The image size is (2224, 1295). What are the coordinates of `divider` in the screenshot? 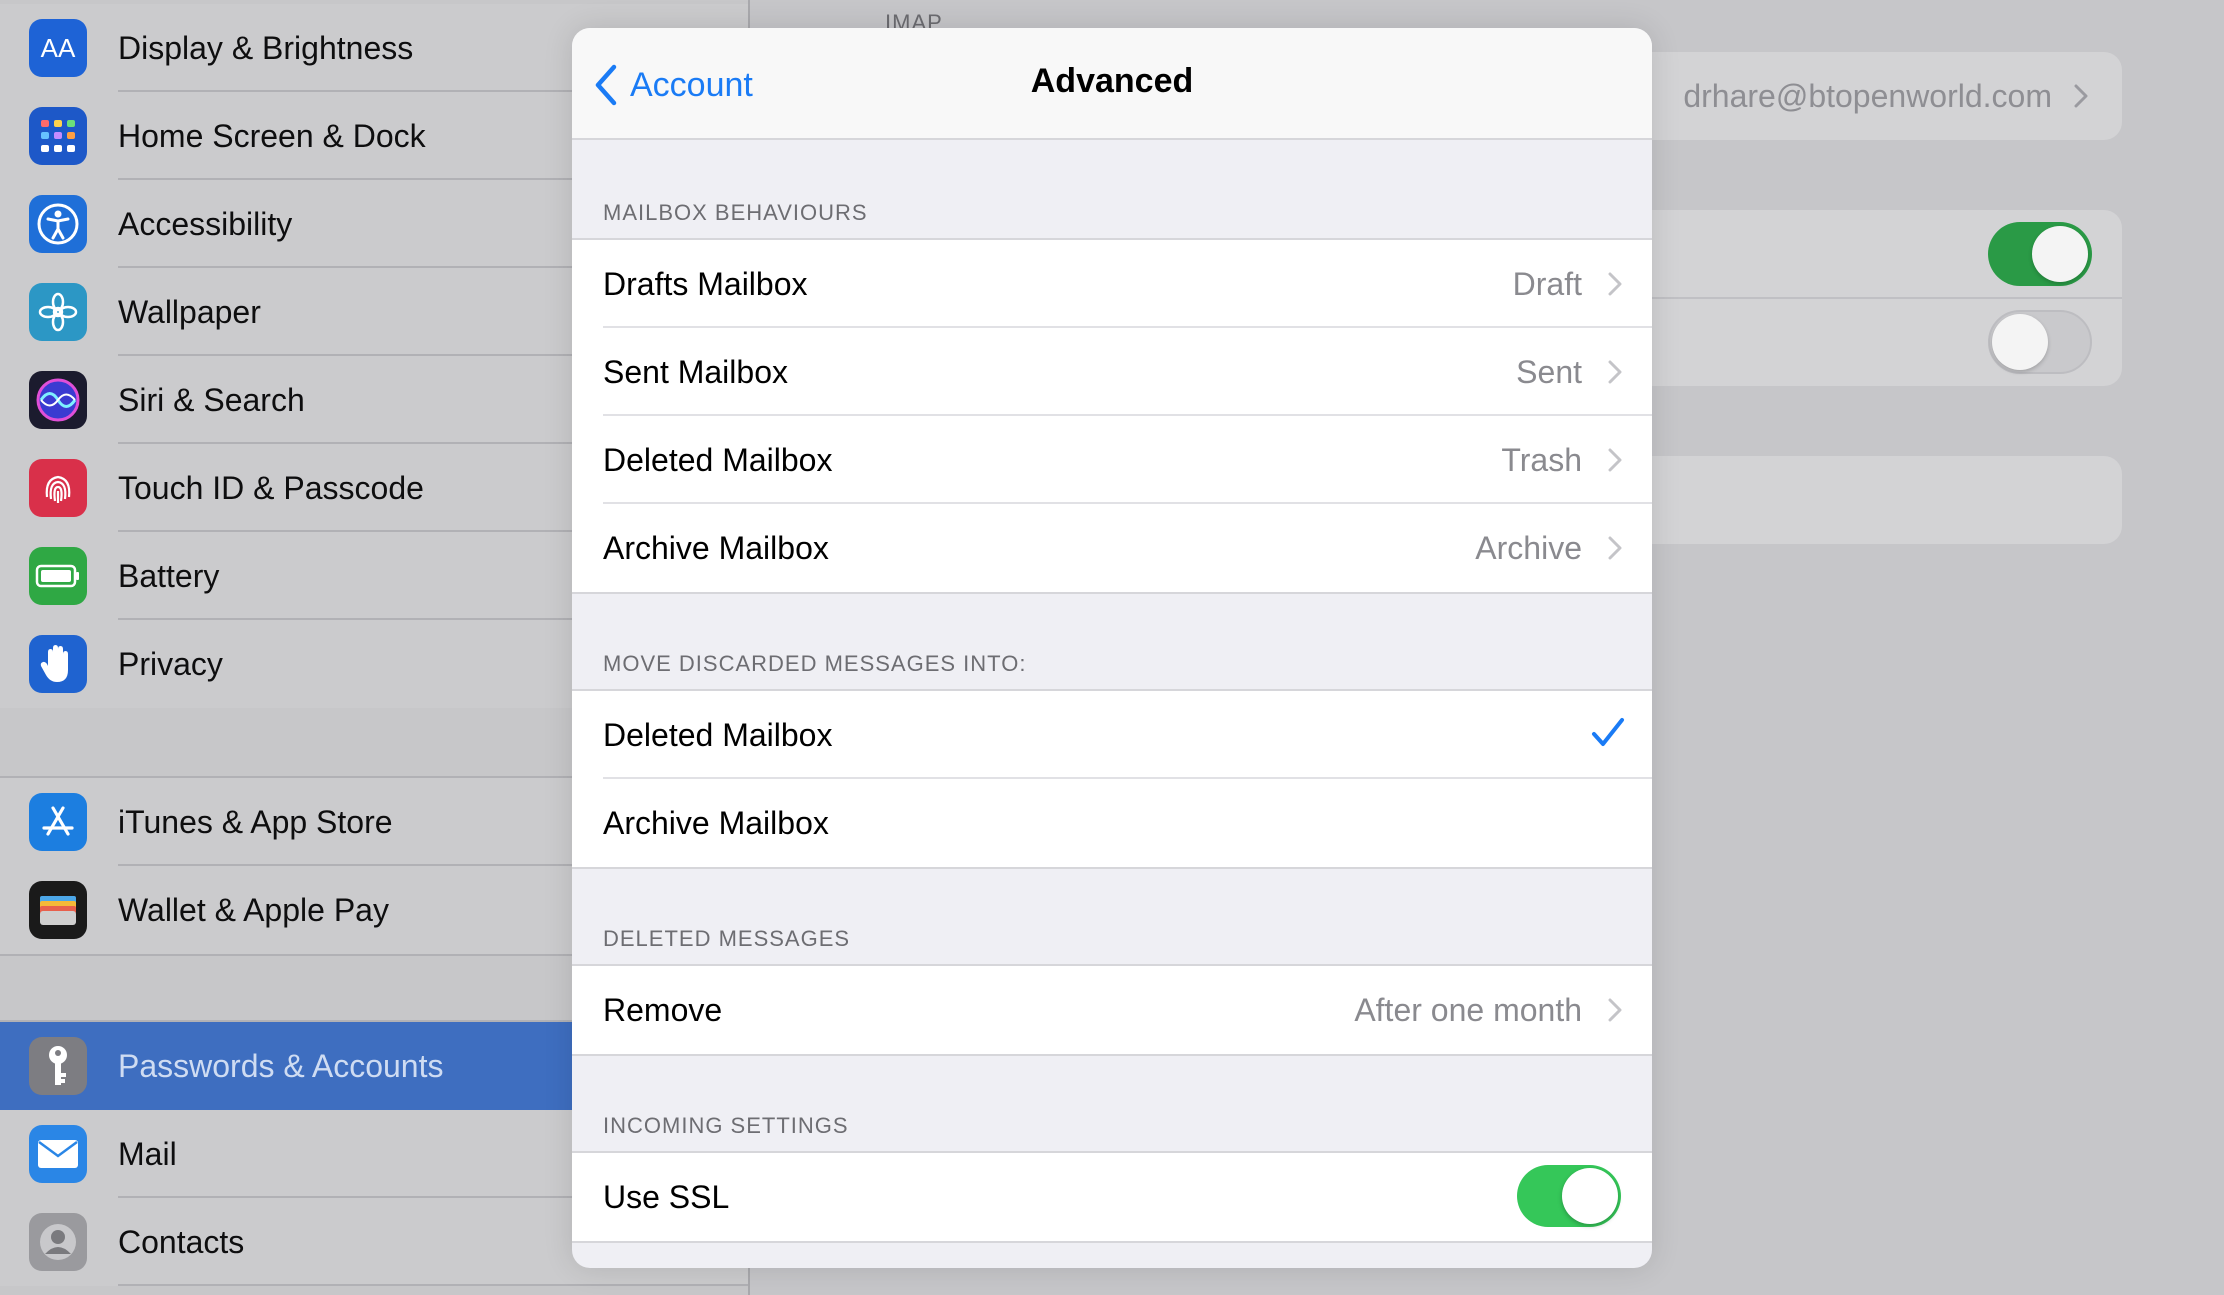 It's located at (433, 1285).